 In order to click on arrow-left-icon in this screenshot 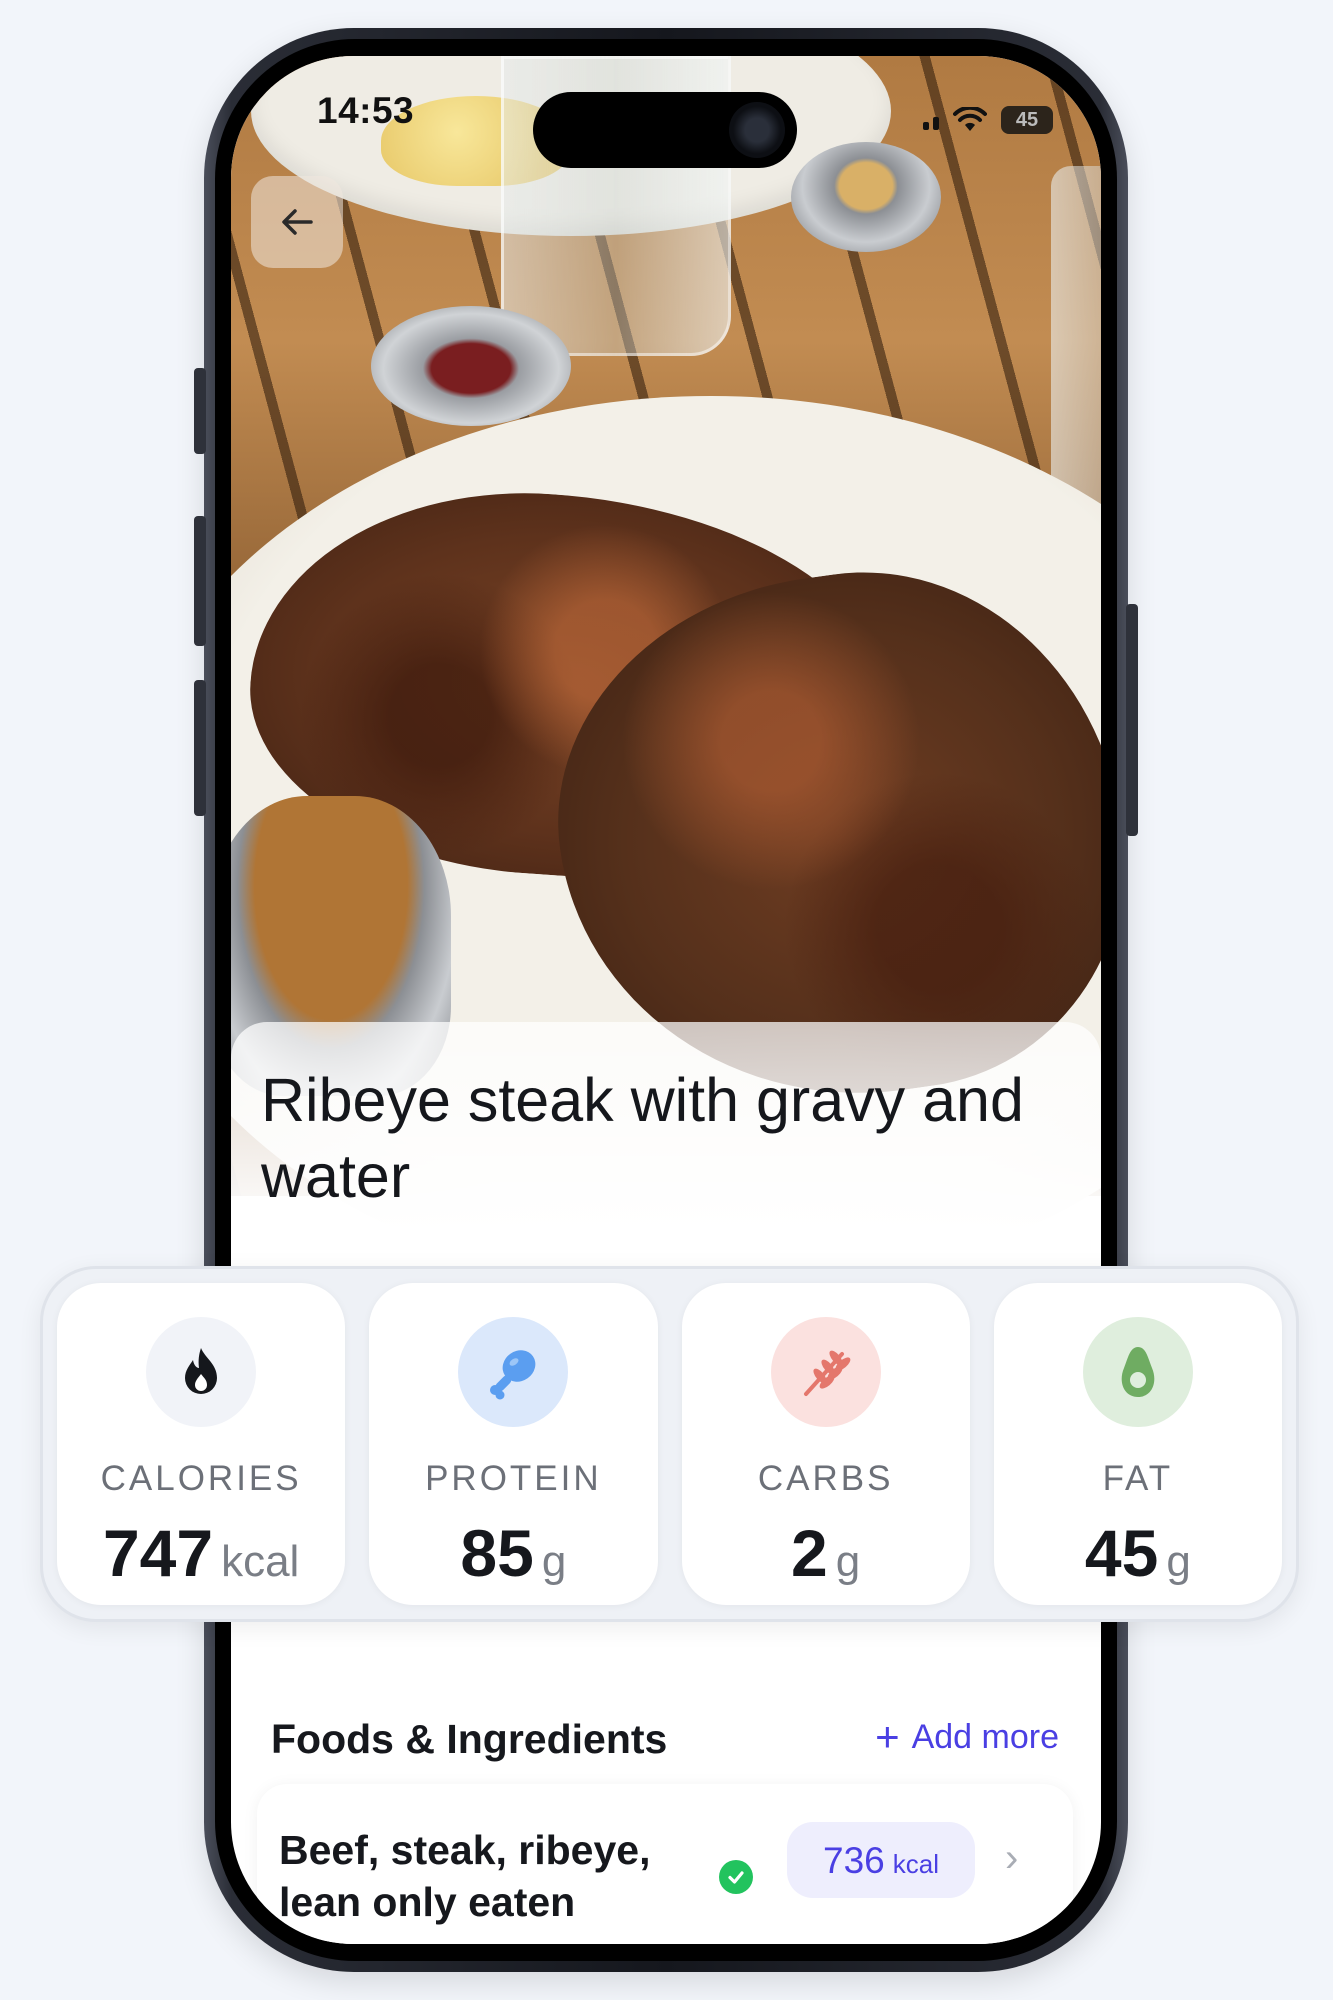, I will do `click(297, 222)`.